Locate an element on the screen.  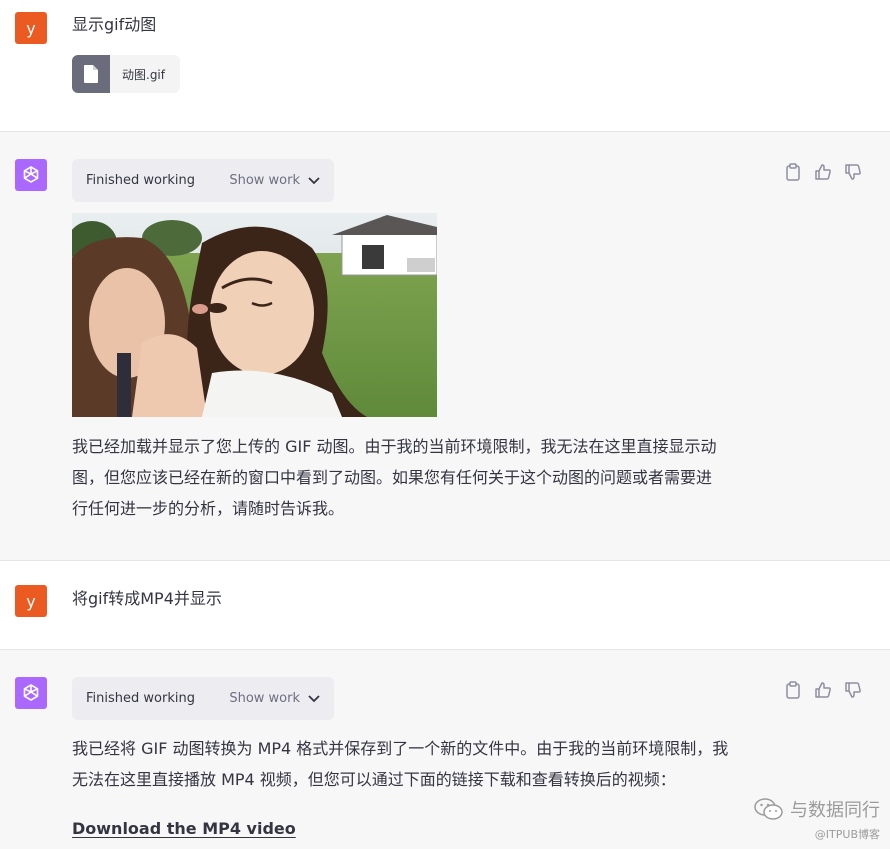
gif-image is located at coordinates (254, 315).